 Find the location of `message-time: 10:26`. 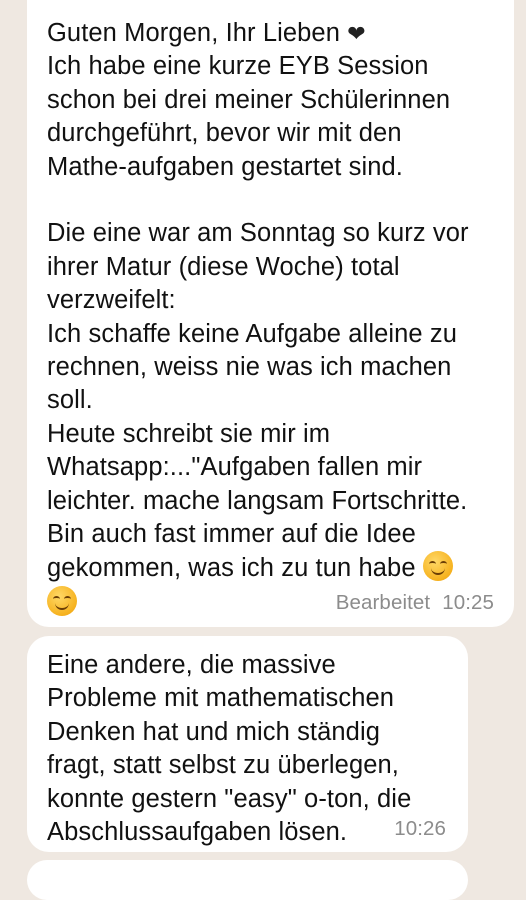

message-time: 10:26 is located at coordinates (420, 828).